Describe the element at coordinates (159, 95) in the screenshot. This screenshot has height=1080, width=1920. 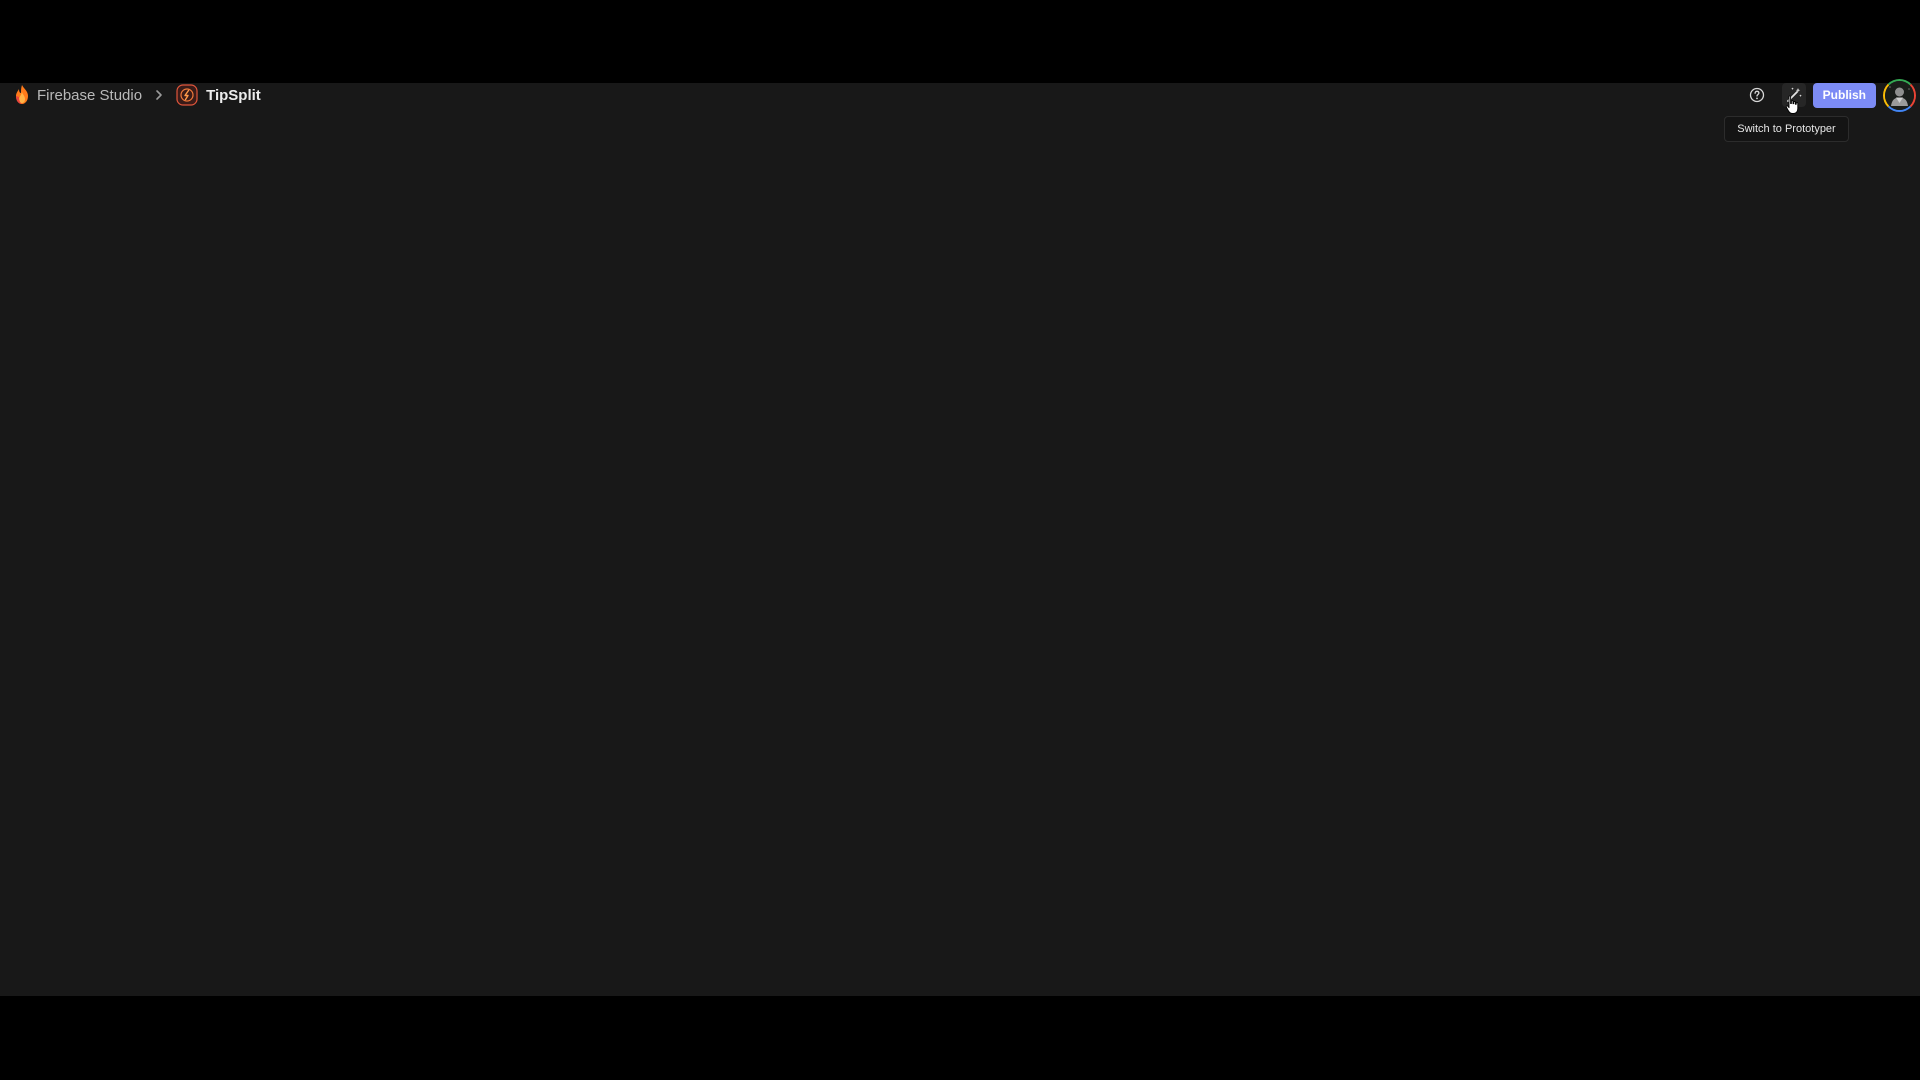
I see `chevron-right-icon` at that location.